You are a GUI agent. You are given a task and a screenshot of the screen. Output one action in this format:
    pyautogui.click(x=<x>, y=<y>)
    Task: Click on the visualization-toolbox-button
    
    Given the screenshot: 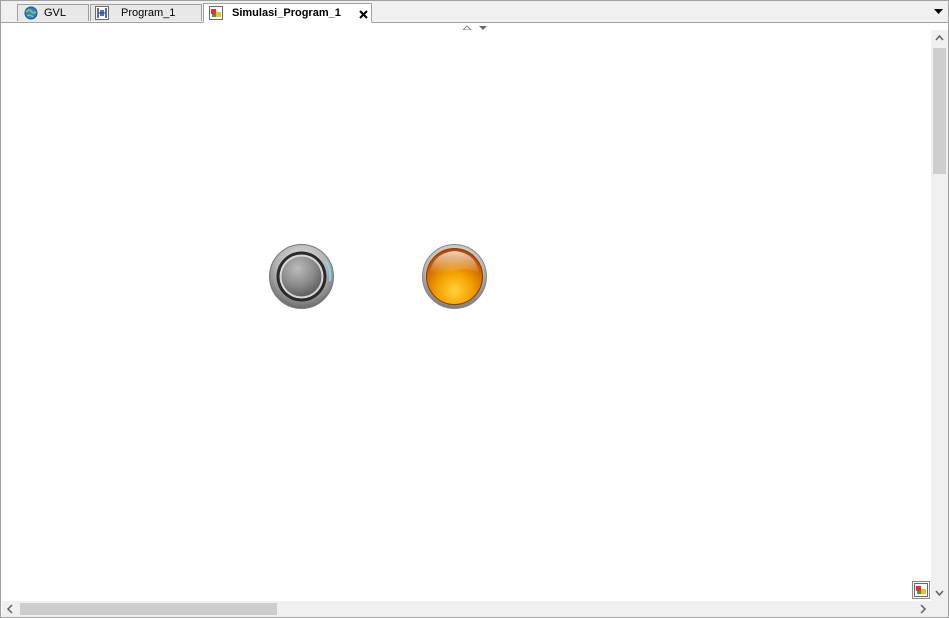 What is the action you would take?
    pyautogui.click(x=921, y=590)
    